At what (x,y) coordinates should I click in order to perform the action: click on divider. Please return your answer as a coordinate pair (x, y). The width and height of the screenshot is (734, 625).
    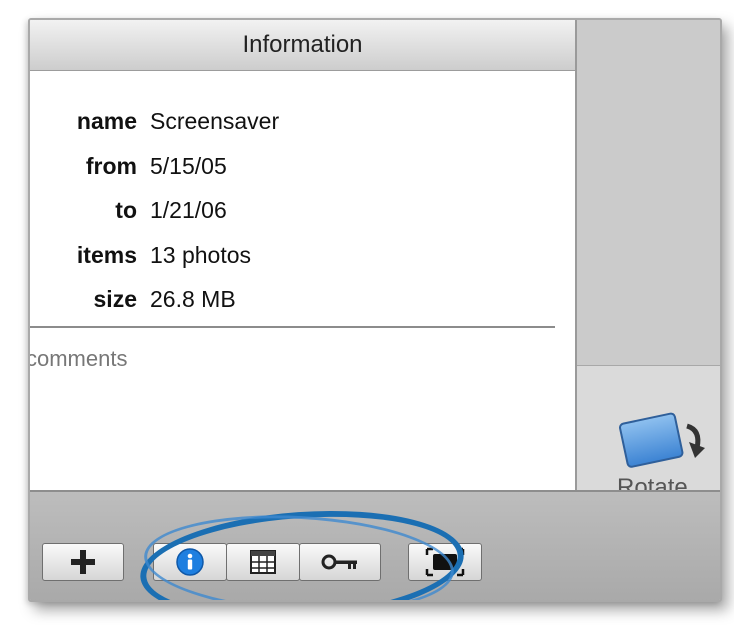
    Looking at the image, I should click on (292, 327).